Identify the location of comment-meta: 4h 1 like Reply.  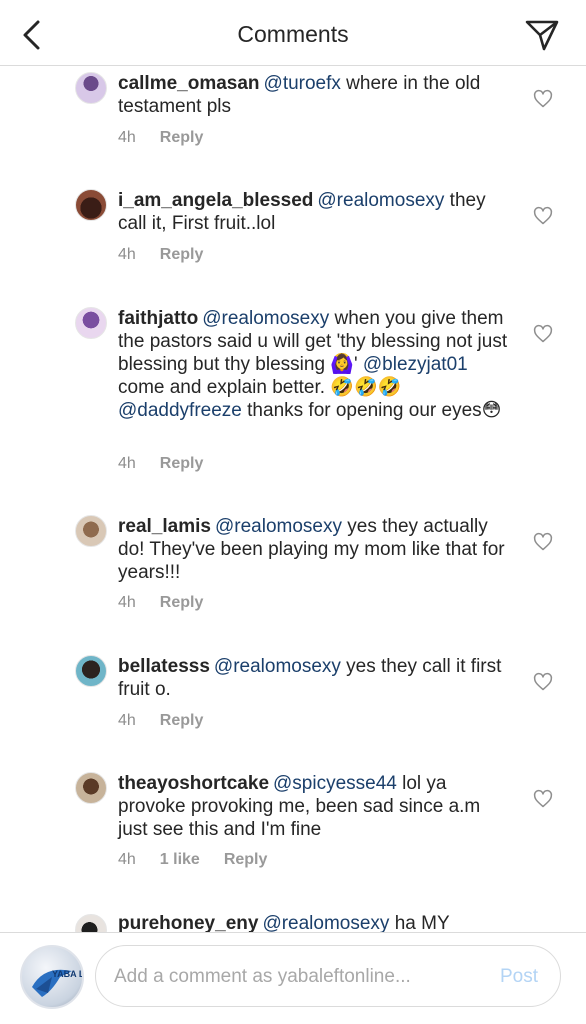
(204, 860).